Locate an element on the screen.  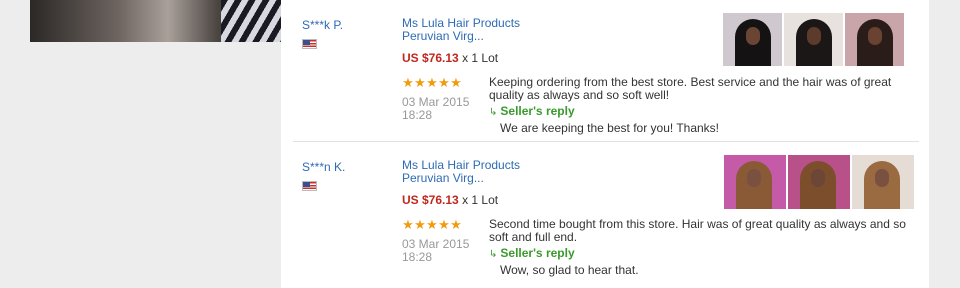
buyer-name: S***k P. is located at coordinates (322, 25).